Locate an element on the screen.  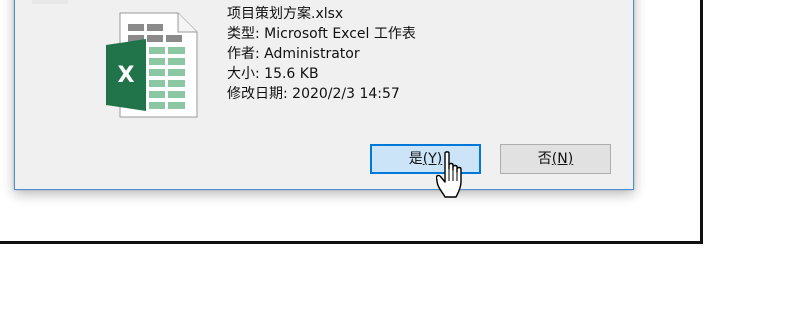
file-name: 项目策划方案.xlsx is located at coordinates (285, 14).